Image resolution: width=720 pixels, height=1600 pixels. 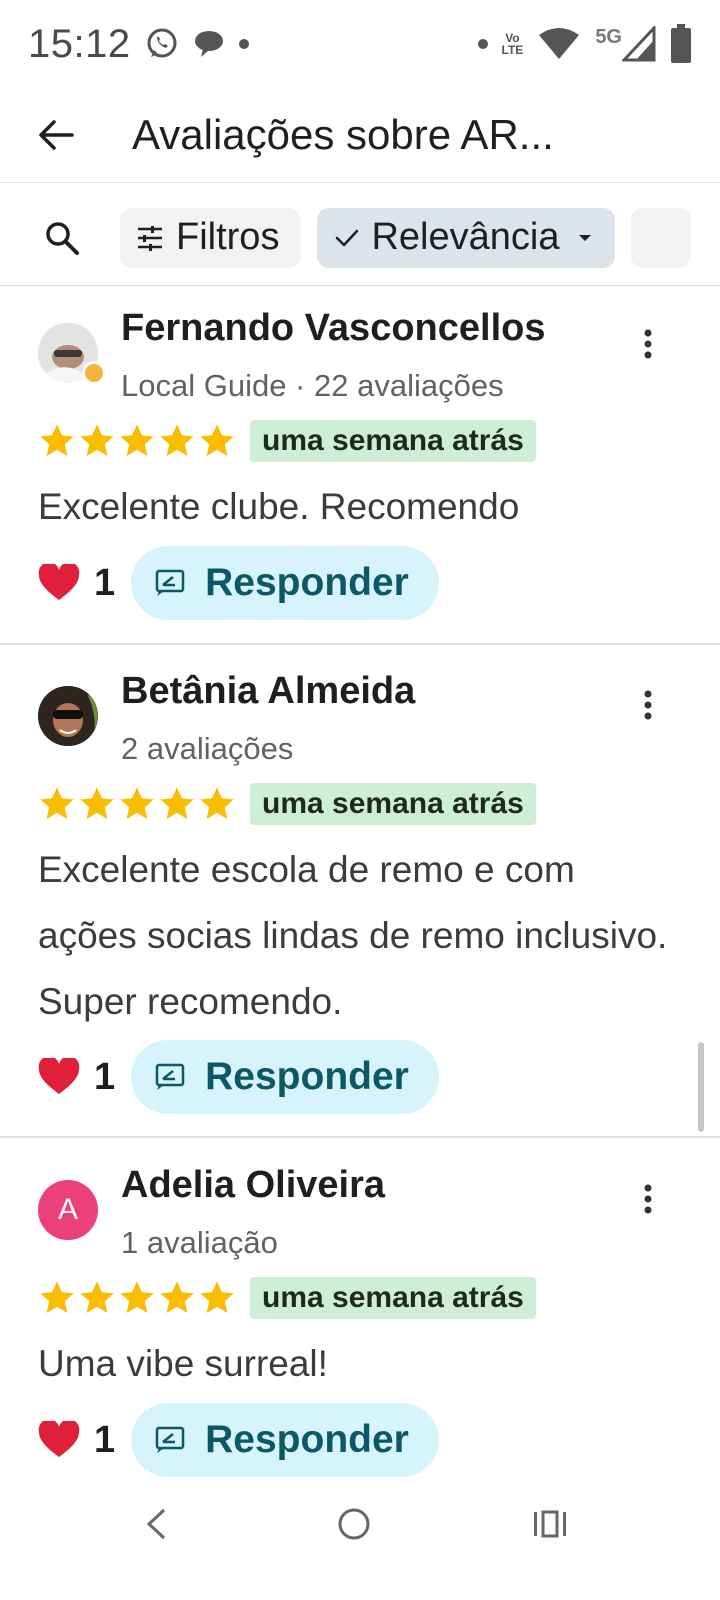 I want to click on chevron-left-icon, so click(x=156, y=1524).